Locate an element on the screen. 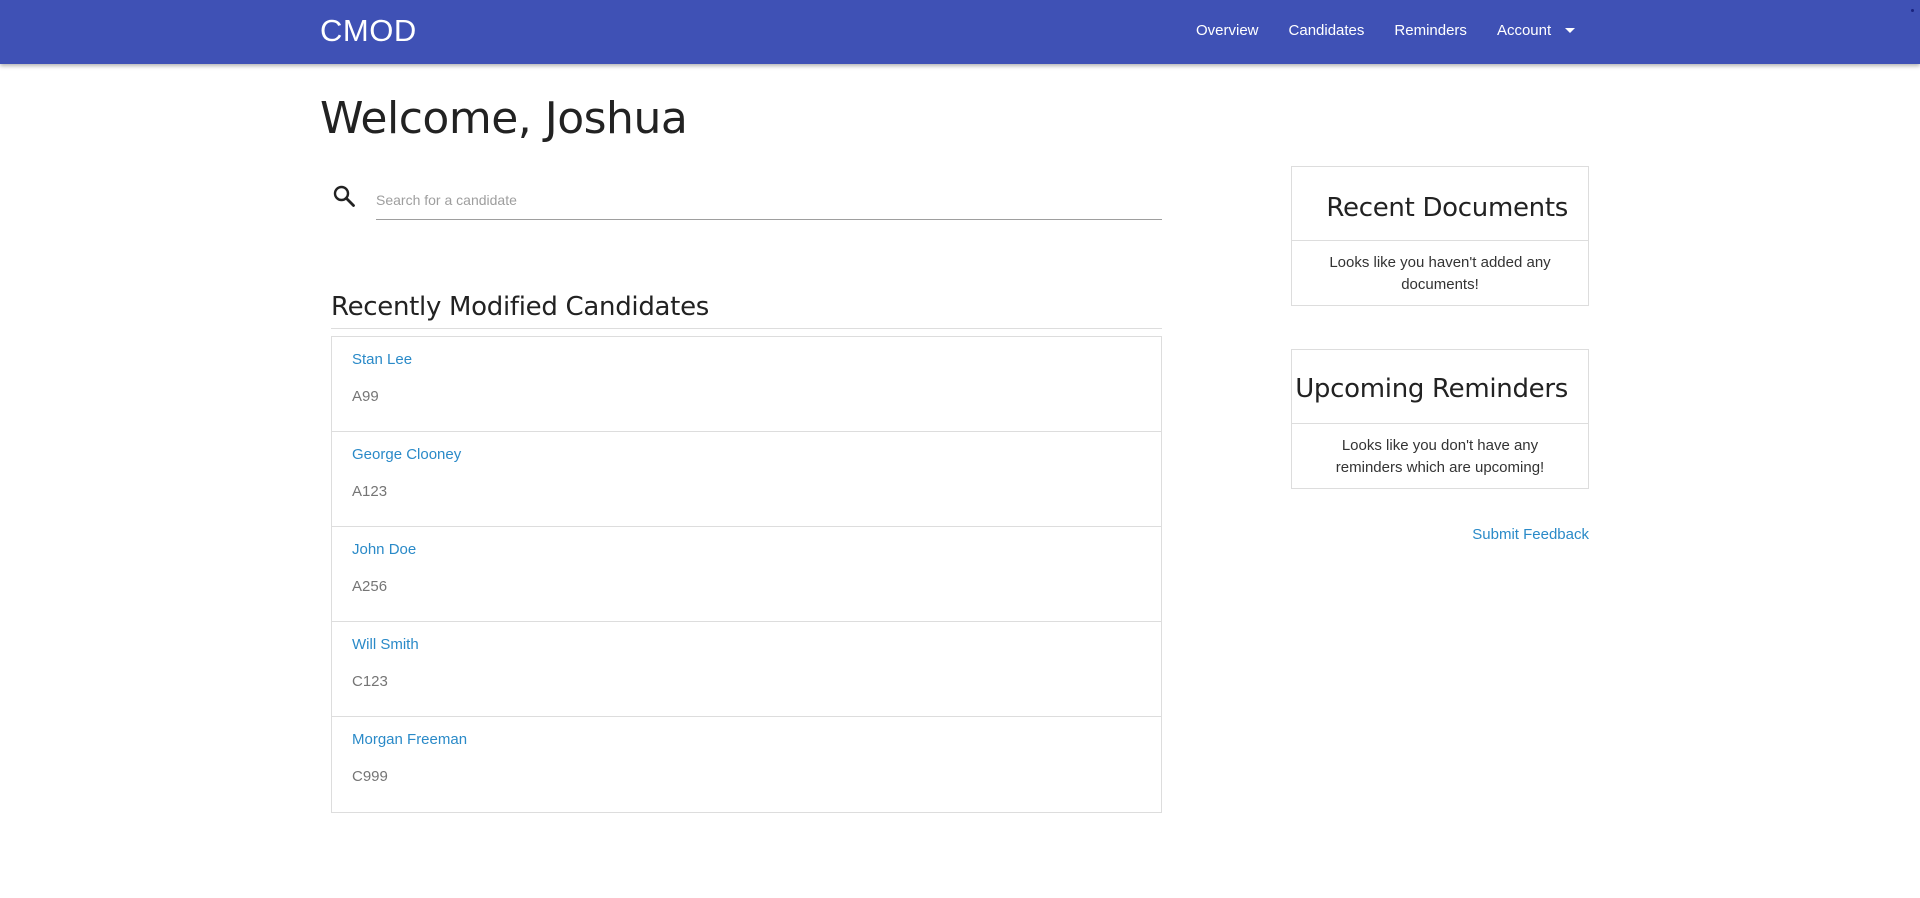 The image size is (1920, 898). list-item: Morgan Freeman C999 is located at coordinates (746, 764).